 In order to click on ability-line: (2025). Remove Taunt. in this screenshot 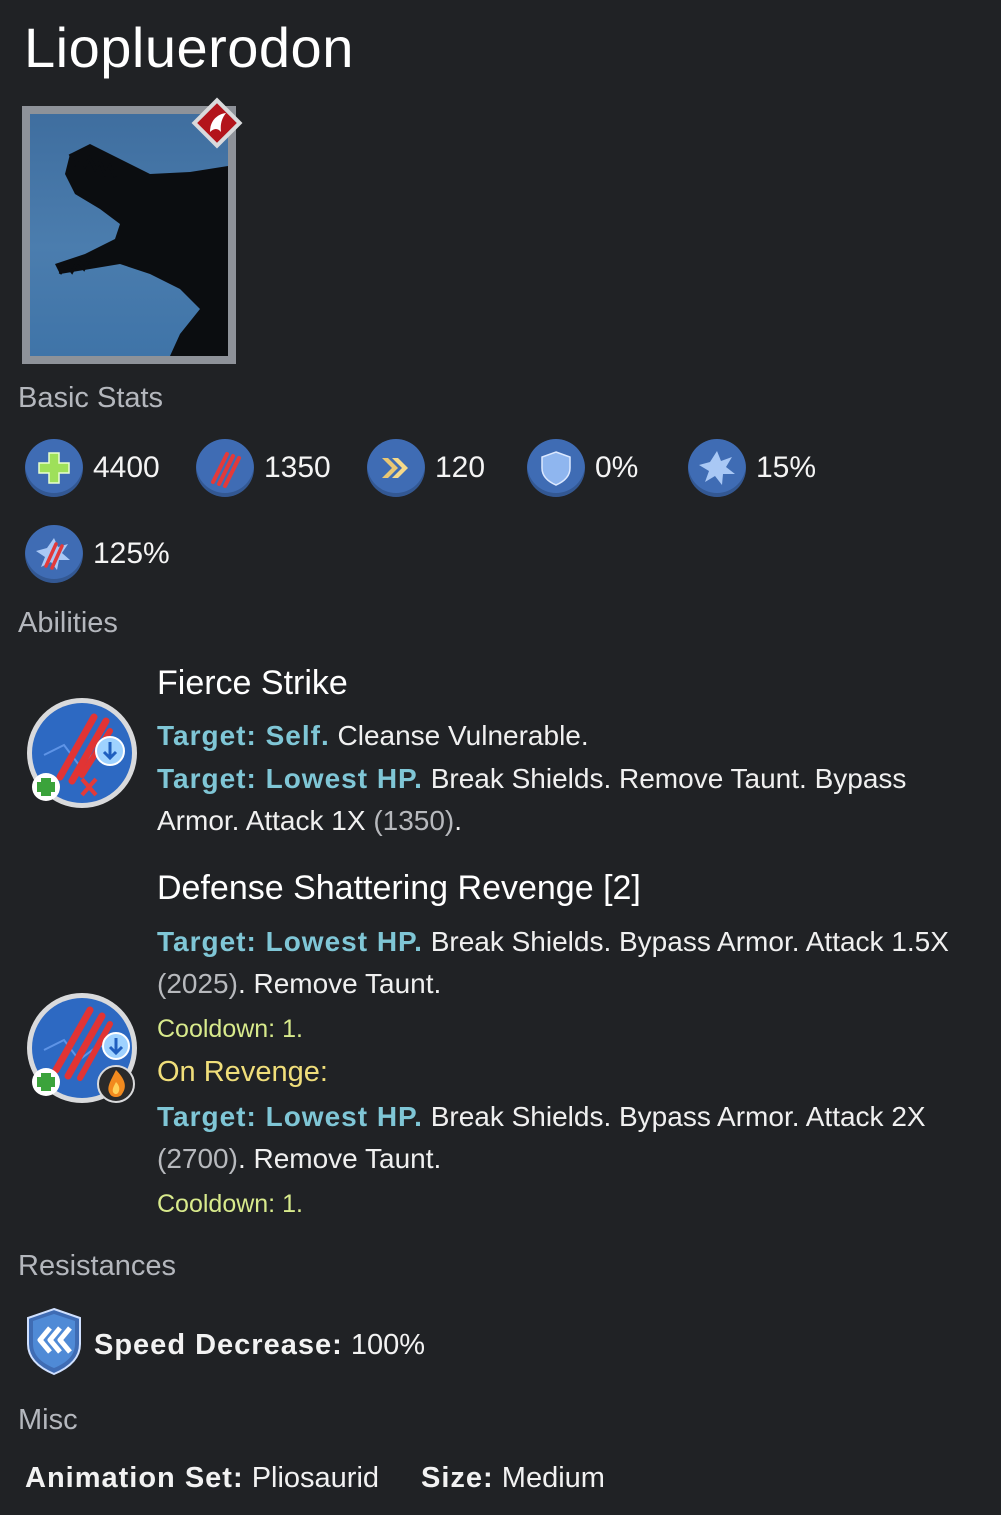, I will do `click(572, 984)`.